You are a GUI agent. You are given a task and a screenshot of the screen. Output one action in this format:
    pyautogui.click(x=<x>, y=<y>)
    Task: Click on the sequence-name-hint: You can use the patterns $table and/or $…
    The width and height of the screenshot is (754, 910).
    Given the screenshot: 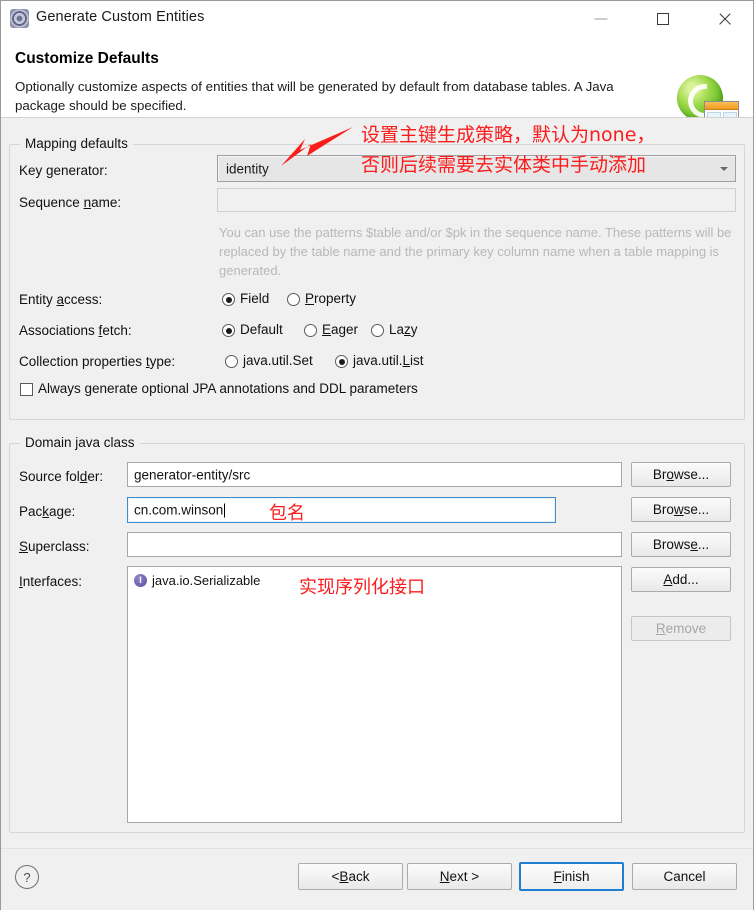 What is the action you would take?
    pyautogui.click(x=475, y=251)
    